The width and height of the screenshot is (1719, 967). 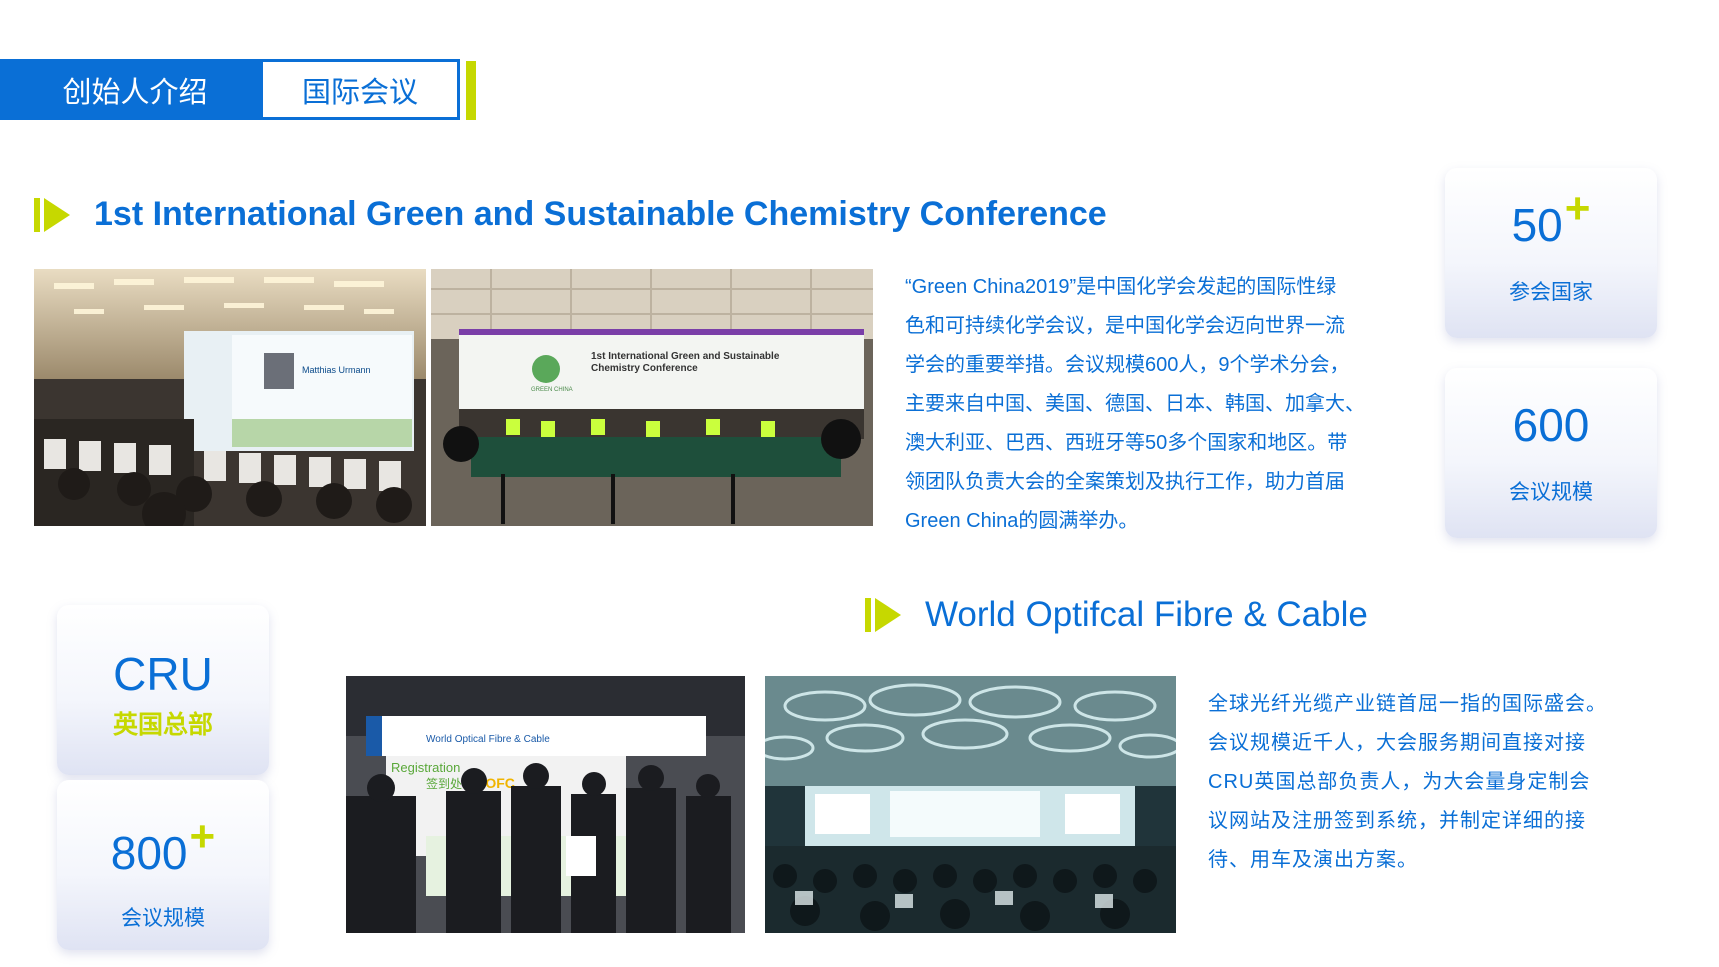 I want to click on green-china-logo-text: GREEN CHINA, so click(x=552, y=390).